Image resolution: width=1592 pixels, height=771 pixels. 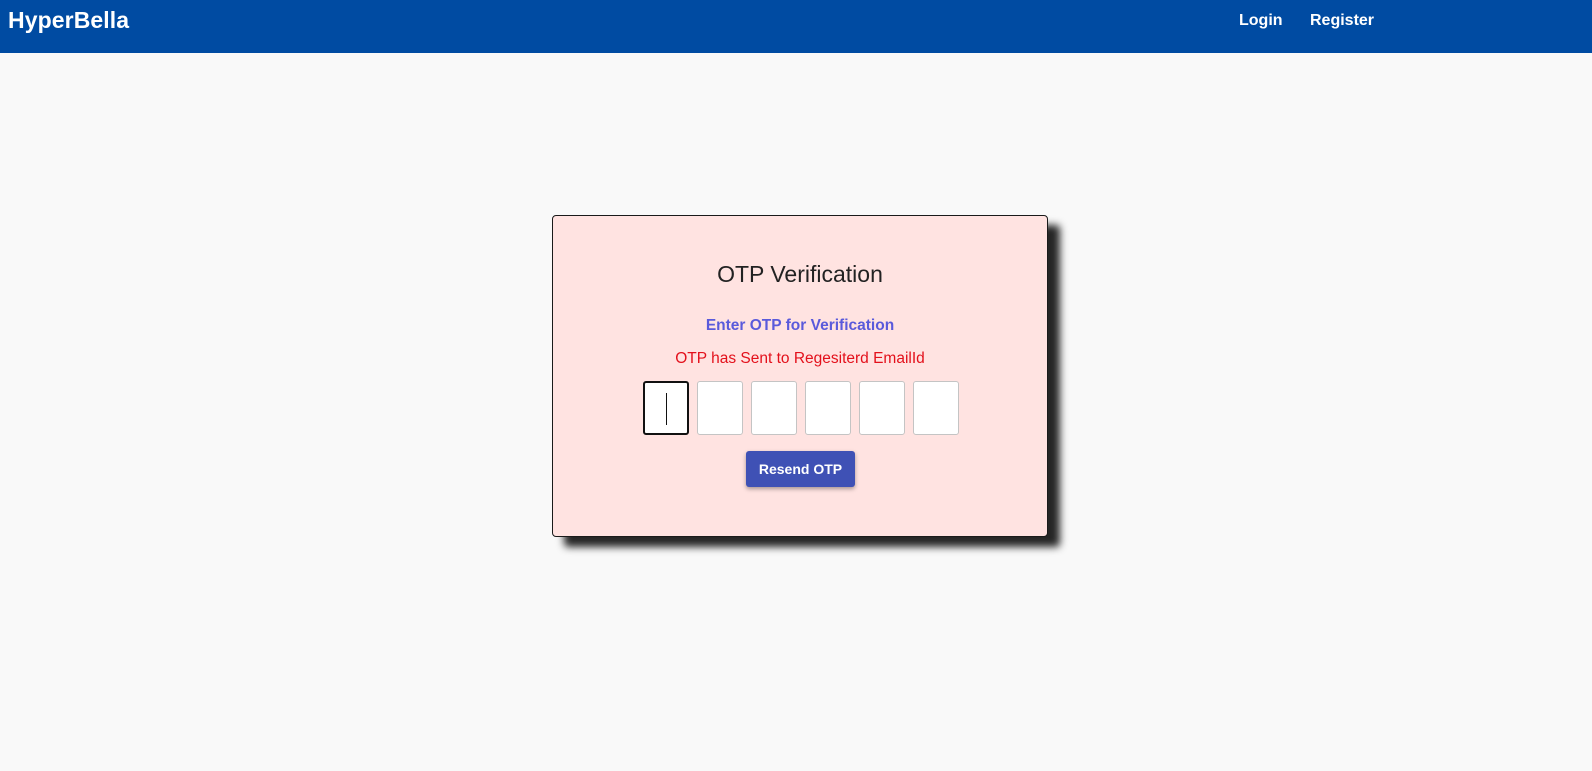 What do you see at coordinates (803, 408) in the screenshot?
I see `otp-input-group` at bounding box center [803, 408].